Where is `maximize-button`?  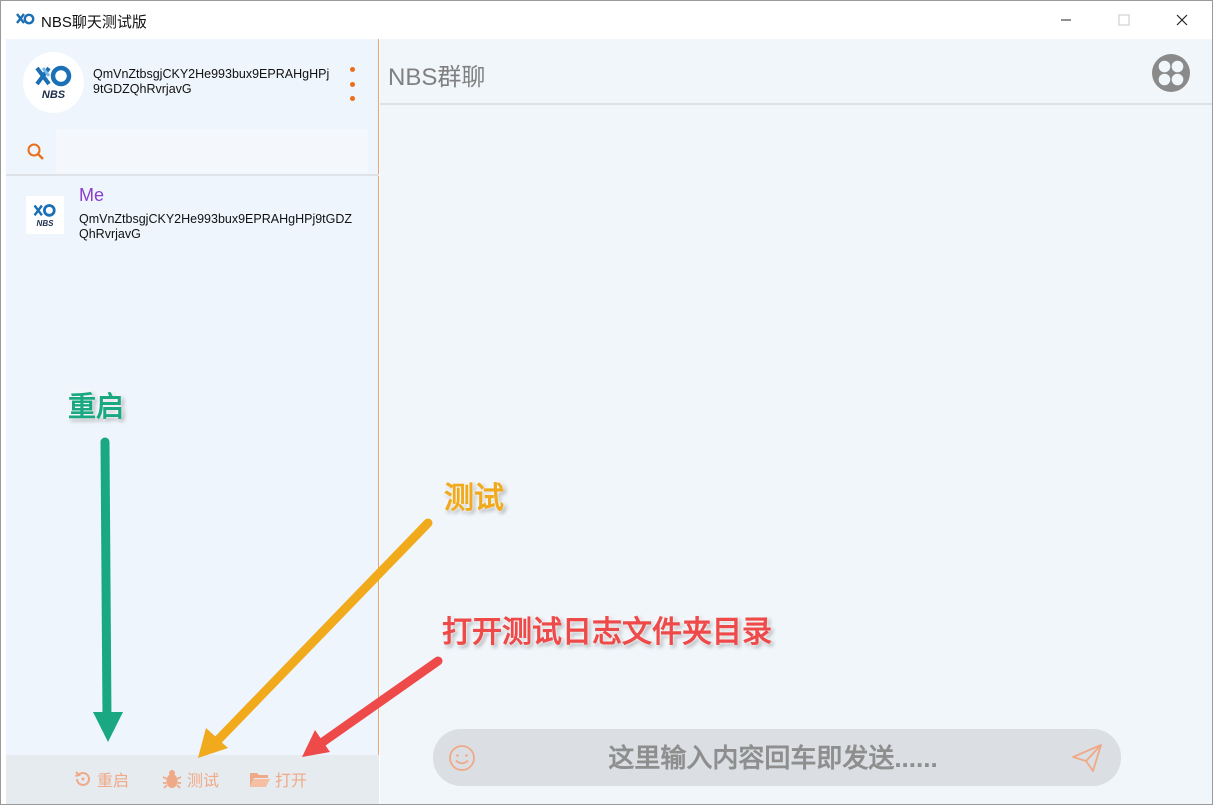 maximize-button is located at coordinates (1124, 20).